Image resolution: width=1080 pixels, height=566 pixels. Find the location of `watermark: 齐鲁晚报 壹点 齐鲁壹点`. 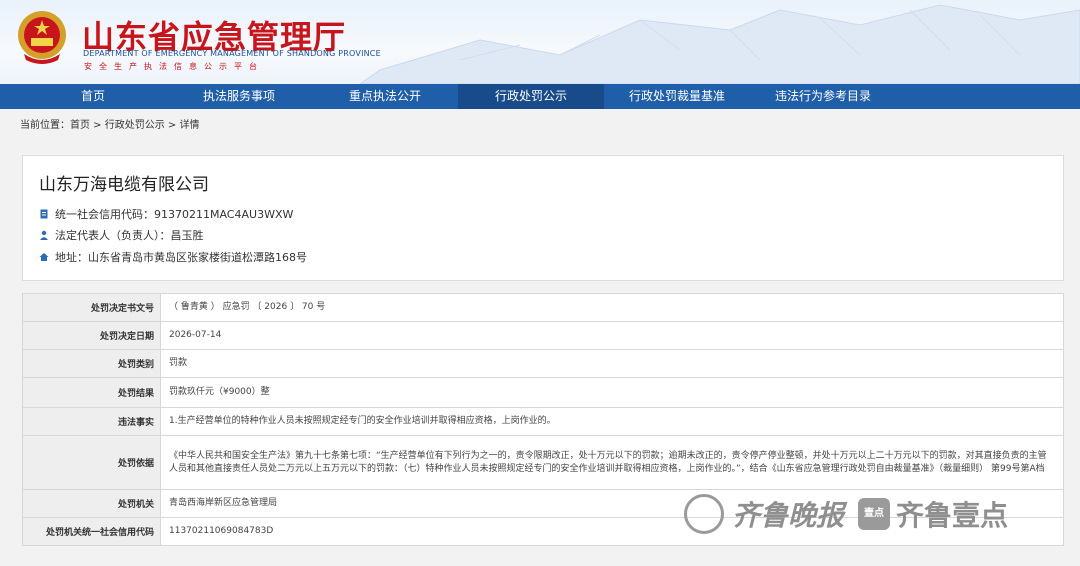

watermark: 齐鲁晚报 壹点 齐鲁壹点 is located at coordinates (872, 514).